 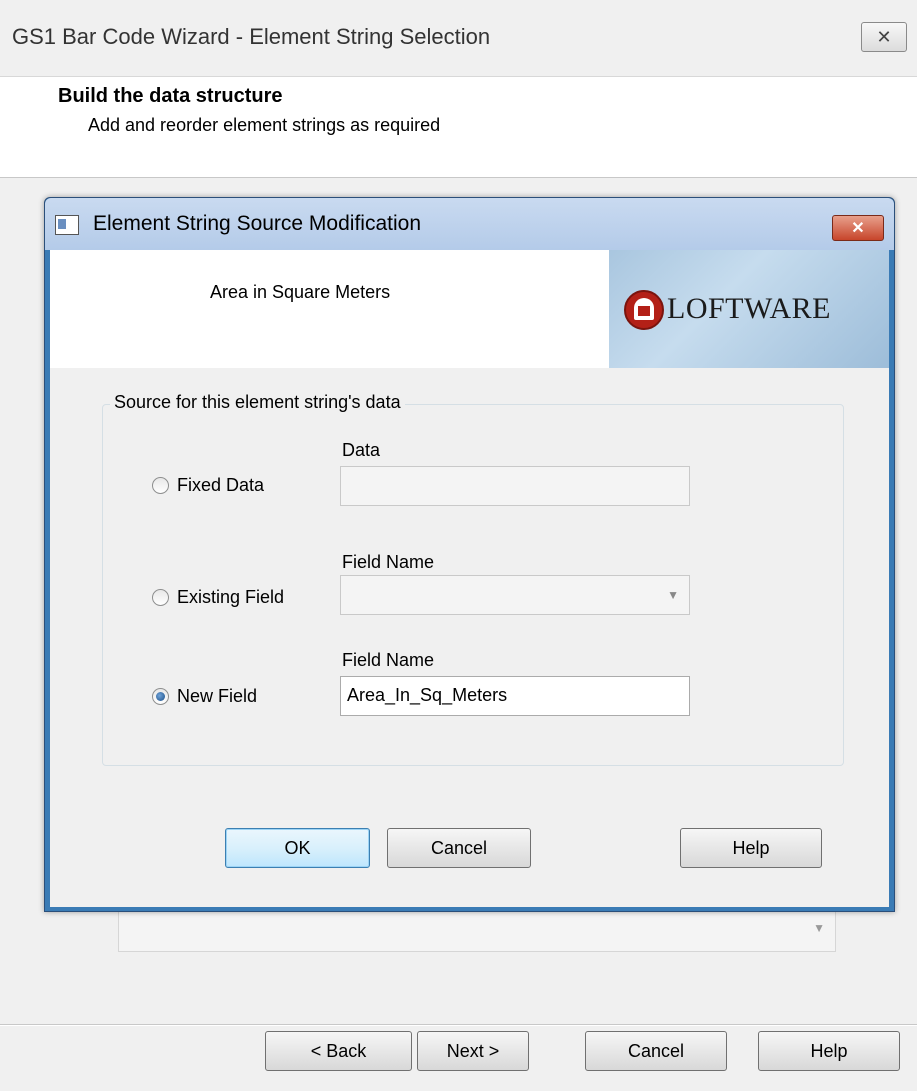 I want to click on lighthouse-icon, so click(x=644, y=310).